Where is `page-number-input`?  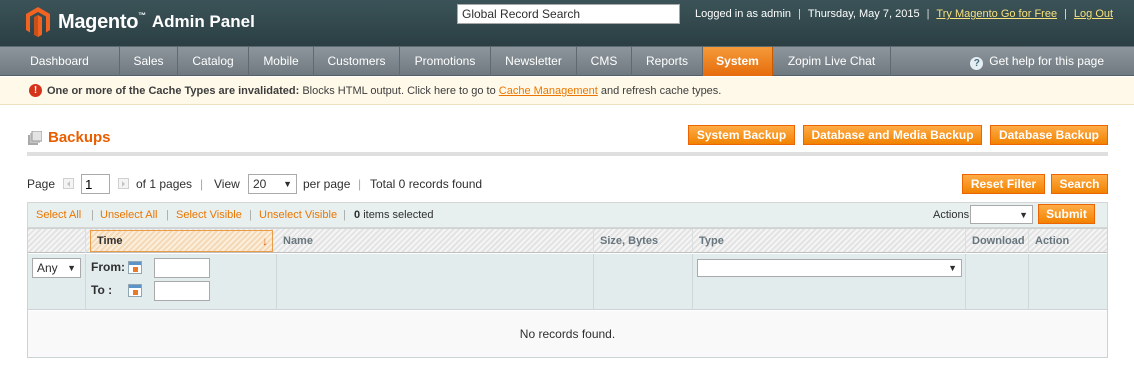 page-number-input is located at coordinates (95, 184).